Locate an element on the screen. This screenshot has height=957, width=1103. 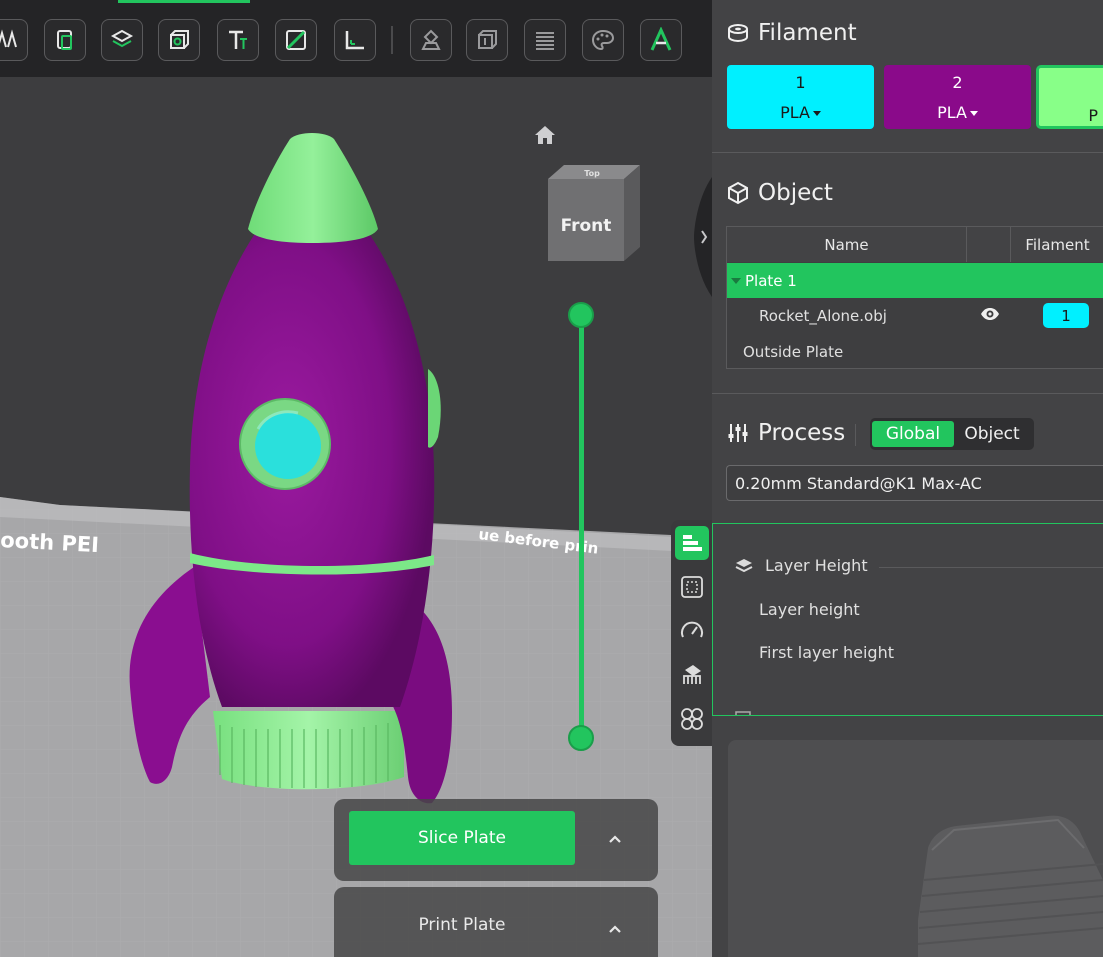
view-cube-front-label: Front is located at coordinates (586, 226).